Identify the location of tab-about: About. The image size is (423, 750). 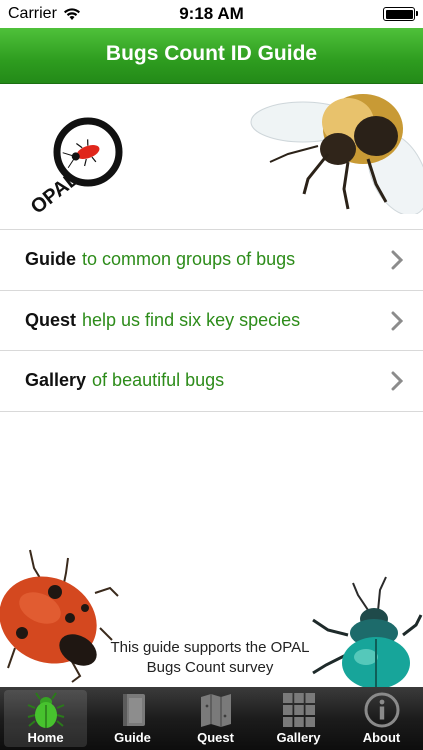
(381, 718).